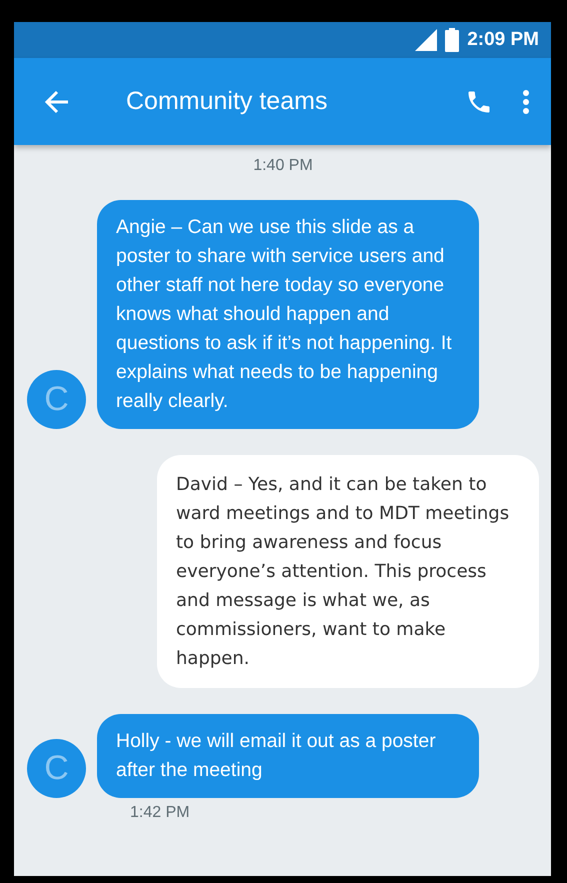 This screenshot has height=883, width=567. What do you see at coordinates (503, 40) in the screenshot?
I see `status-time: 2:09 PM` at bounding box center [503, 40].